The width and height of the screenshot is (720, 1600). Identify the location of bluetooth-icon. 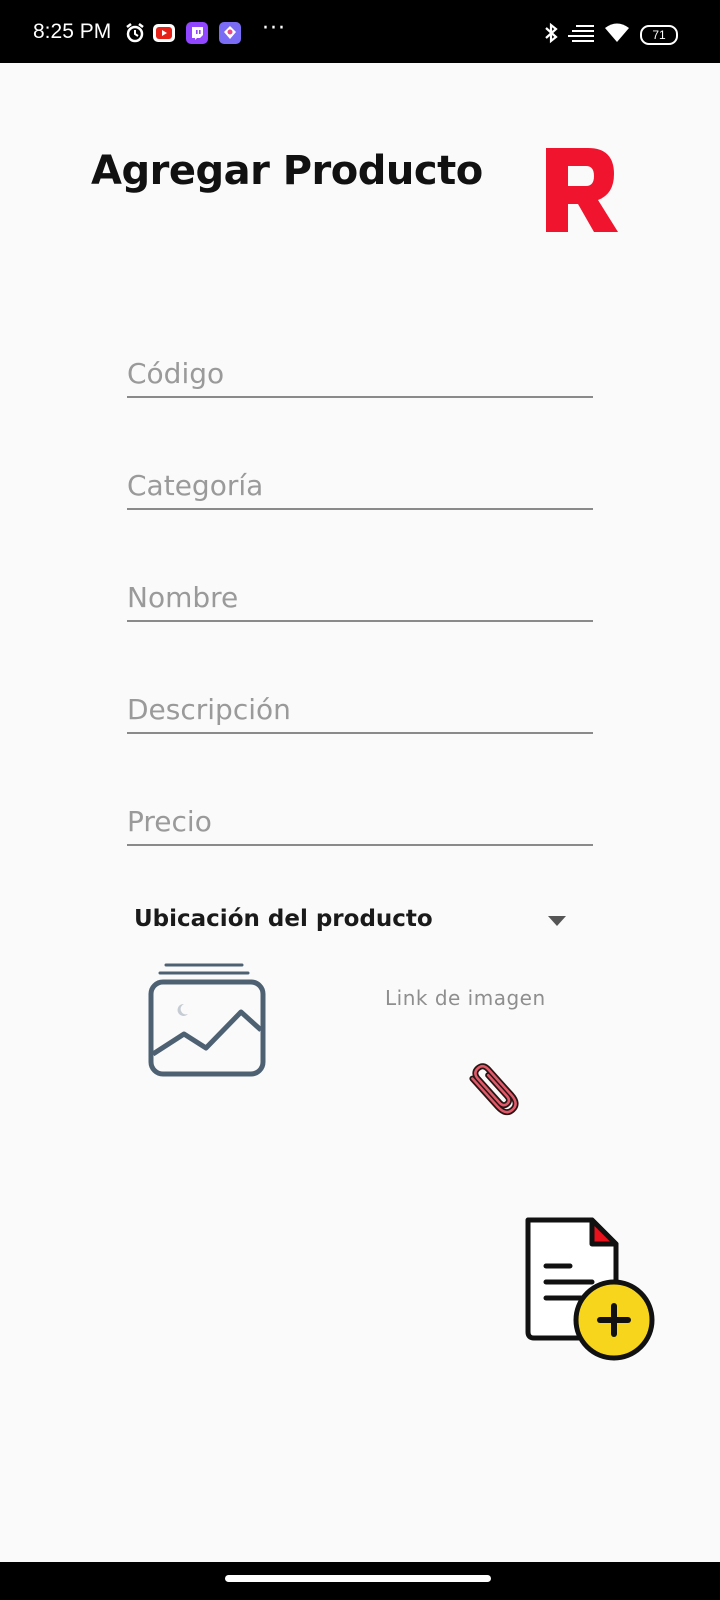
(551, 33).